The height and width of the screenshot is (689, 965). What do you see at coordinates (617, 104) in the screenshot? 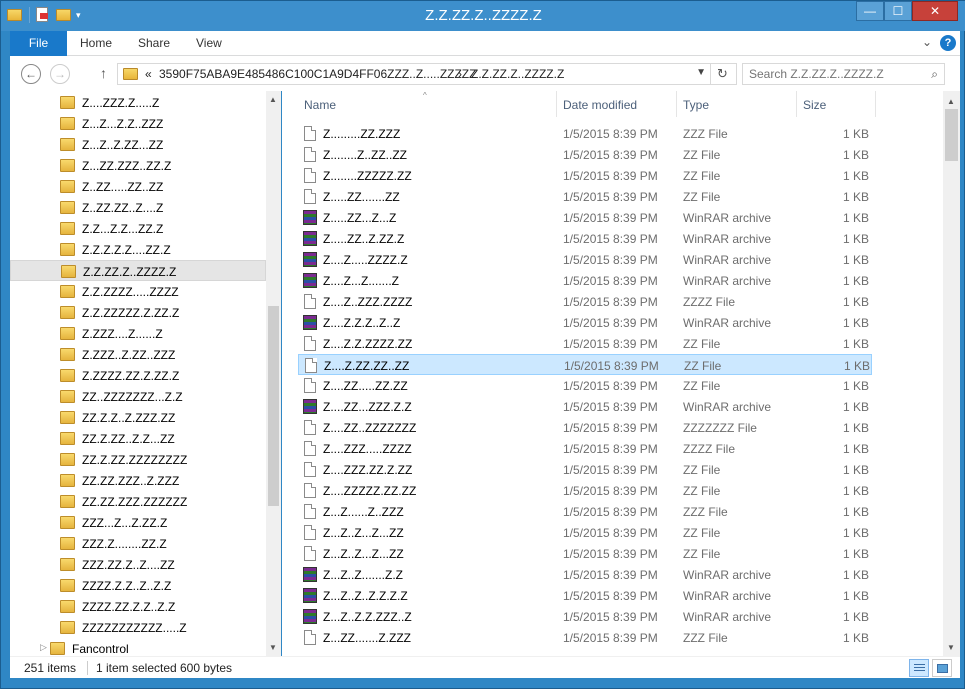
I see `column-header-date: Date modified` at bounding box center [617, 104].